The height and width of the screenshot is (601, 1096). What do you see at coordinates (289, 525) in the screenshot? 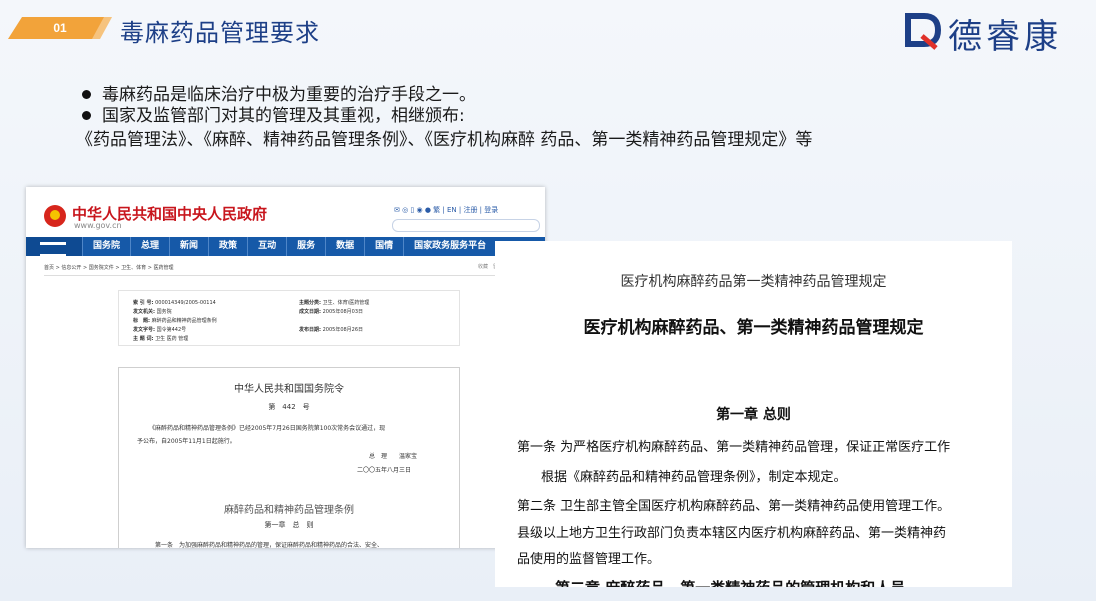
I see `regulation-chapter: 第一章 总 则` at bounding box center [289, 525].